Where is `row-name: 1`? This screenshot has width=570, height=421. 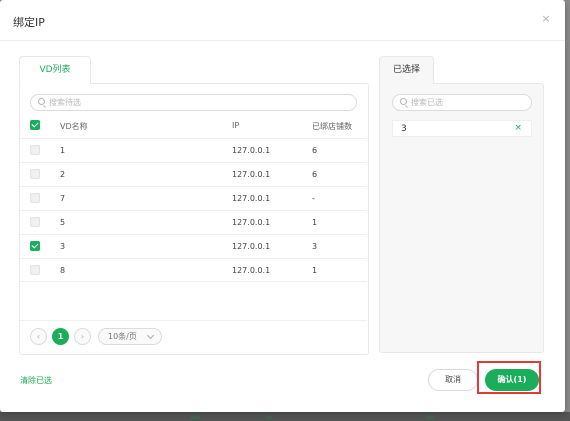 row-name: 1 is located at coordinates (63, 150).